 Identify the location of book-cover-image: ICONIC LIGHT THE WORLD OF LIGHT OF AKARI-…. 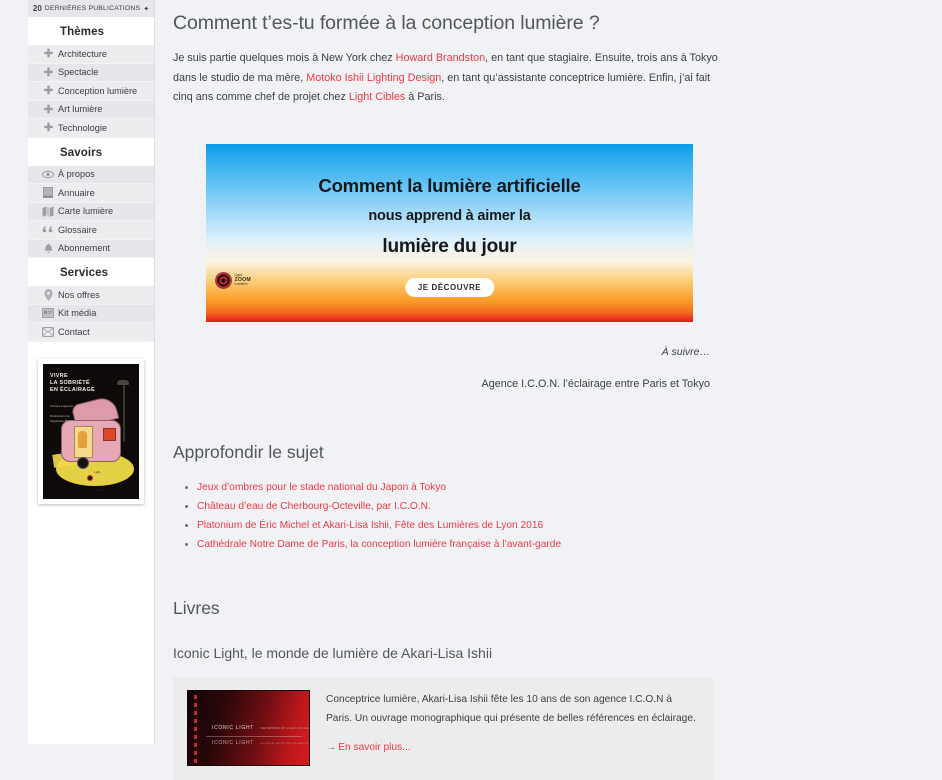
(248, 727).